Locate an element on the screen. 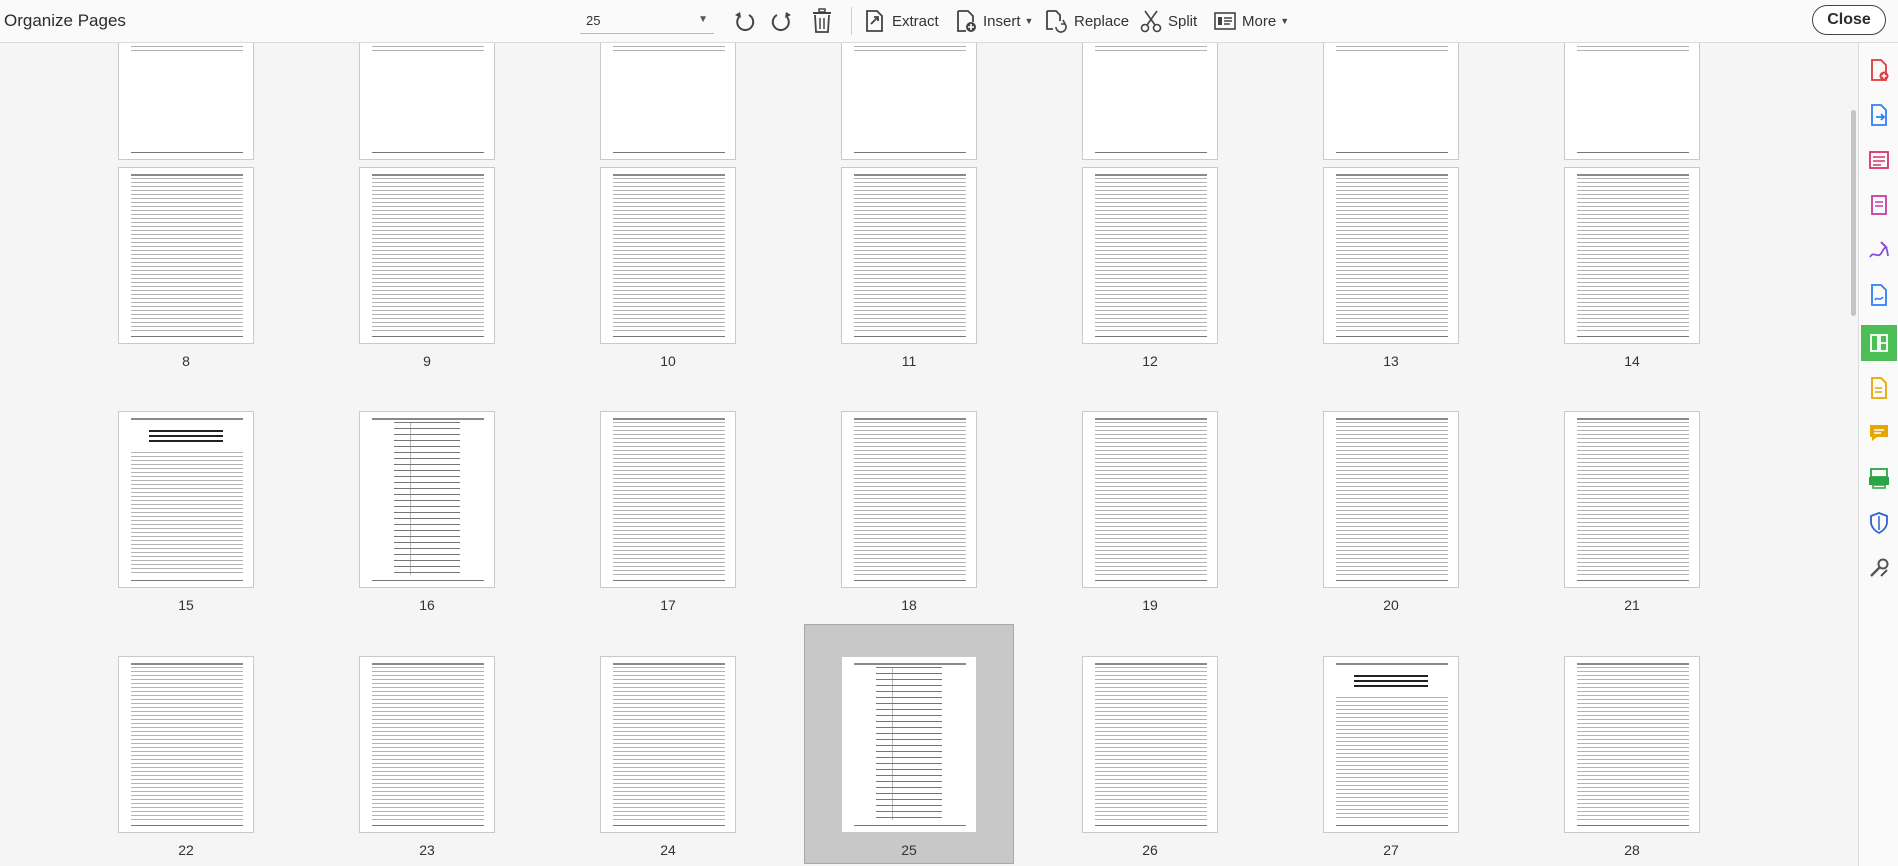  more-button: More ▼ is located at coordinates (1251, 21).